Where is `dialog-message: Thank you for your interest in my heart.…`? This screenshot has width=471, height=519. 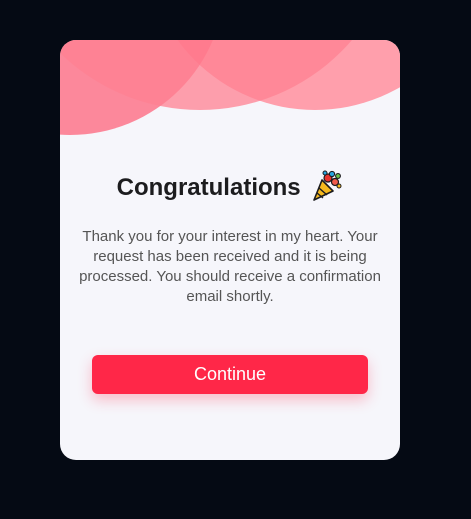
dialog-message: Thank you for your interest in my heart.… is located at coordinates (230, 266).